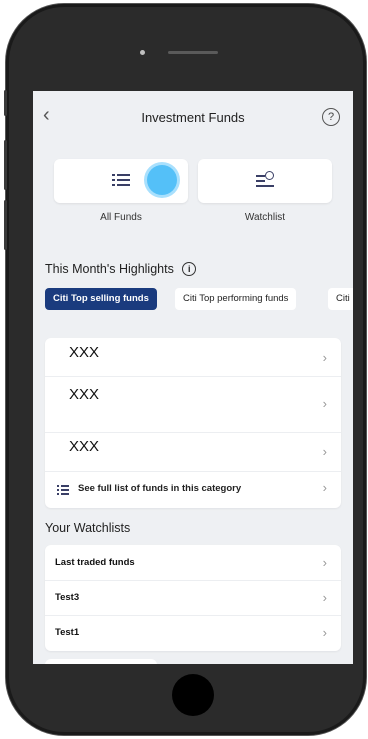 The image size is (368, 739). What do you see at coordinates (193, 52) in the screenshot?
I see `speaker-grille` at bounding box center [193, 52].